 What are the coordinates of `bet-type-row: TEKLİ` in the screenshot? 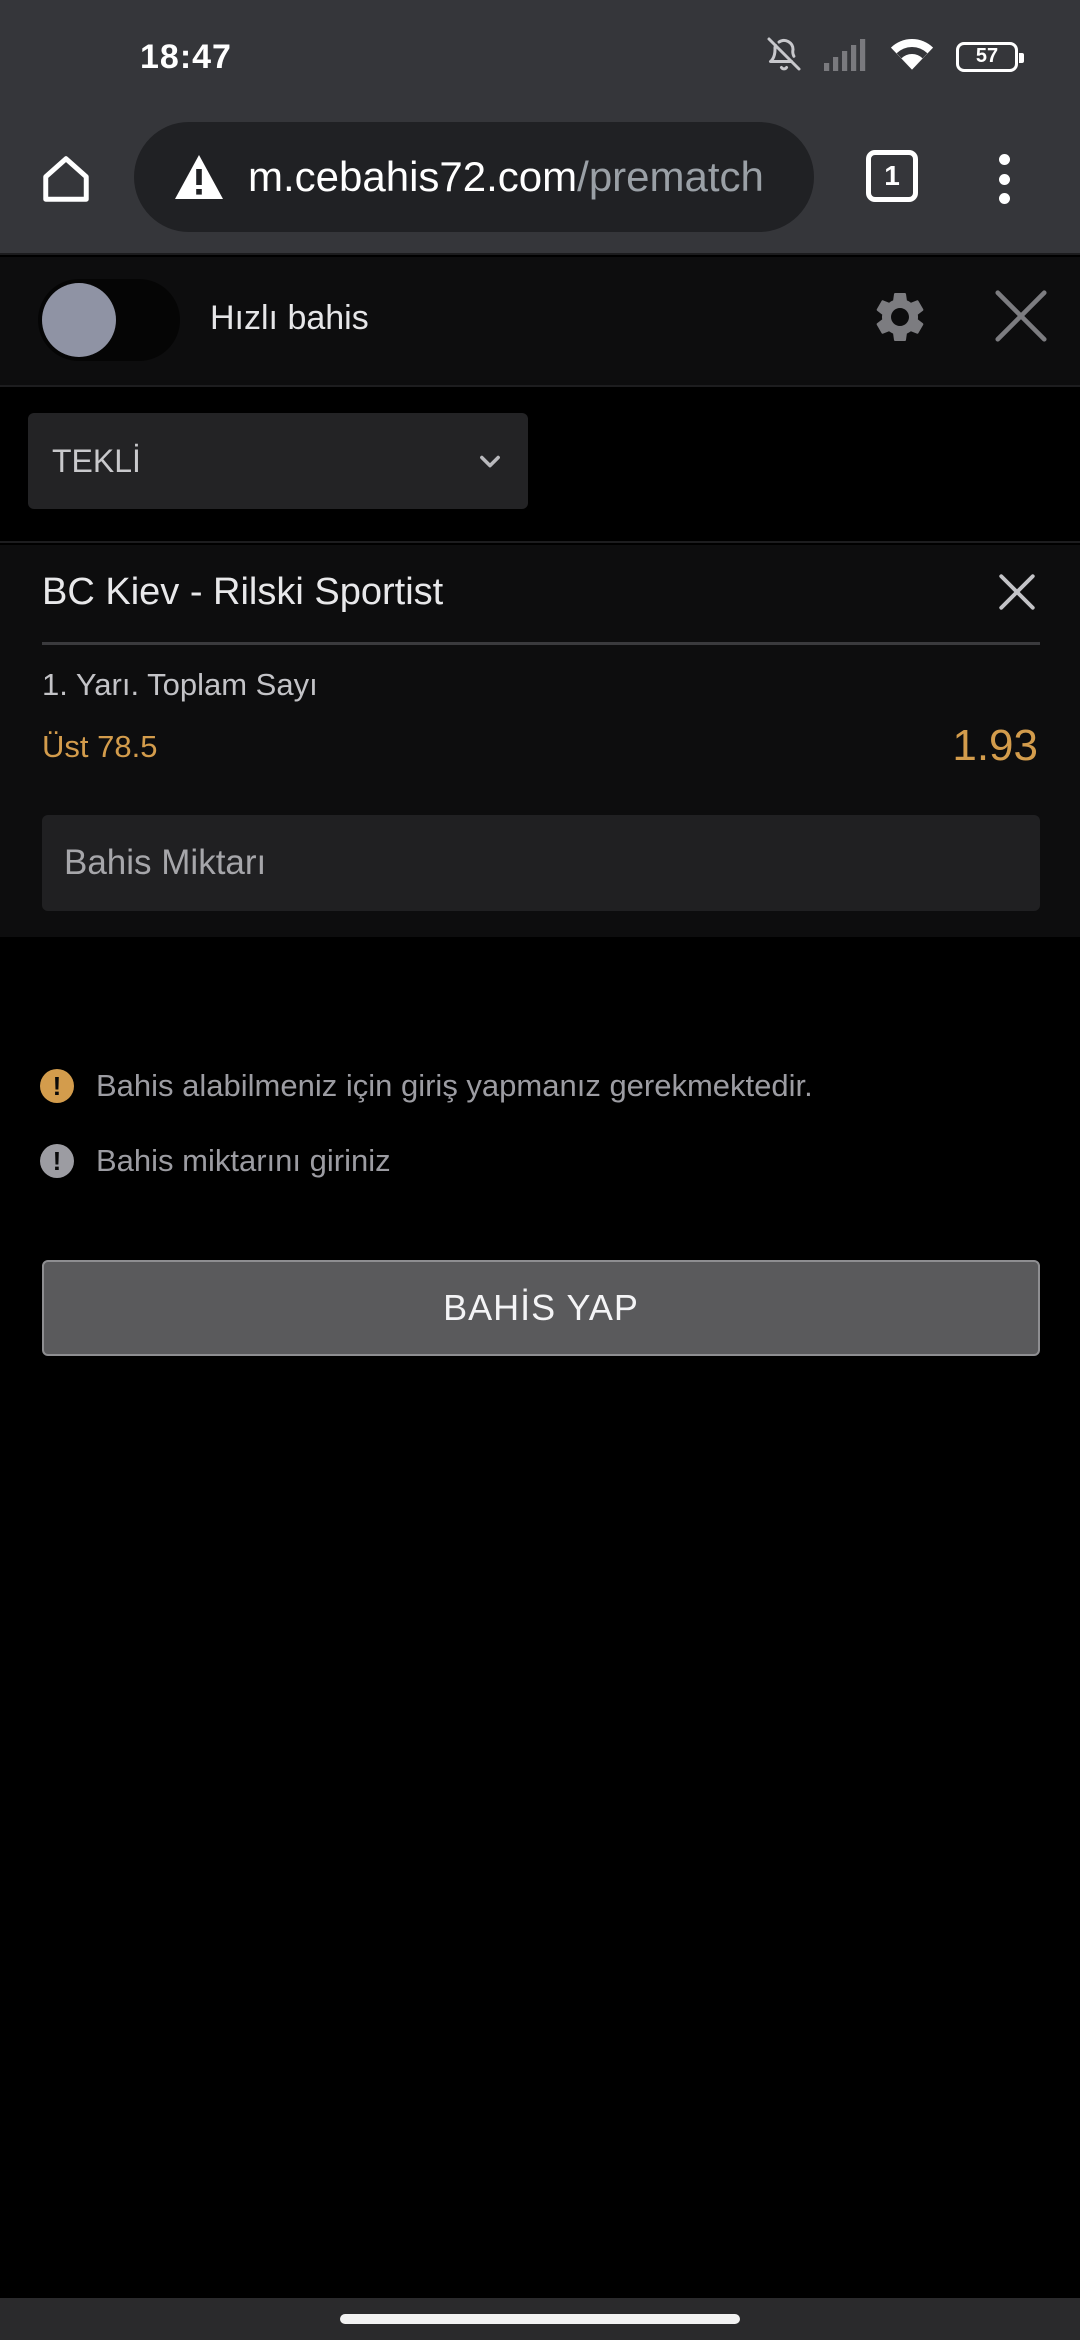 It's located at (540, 465).